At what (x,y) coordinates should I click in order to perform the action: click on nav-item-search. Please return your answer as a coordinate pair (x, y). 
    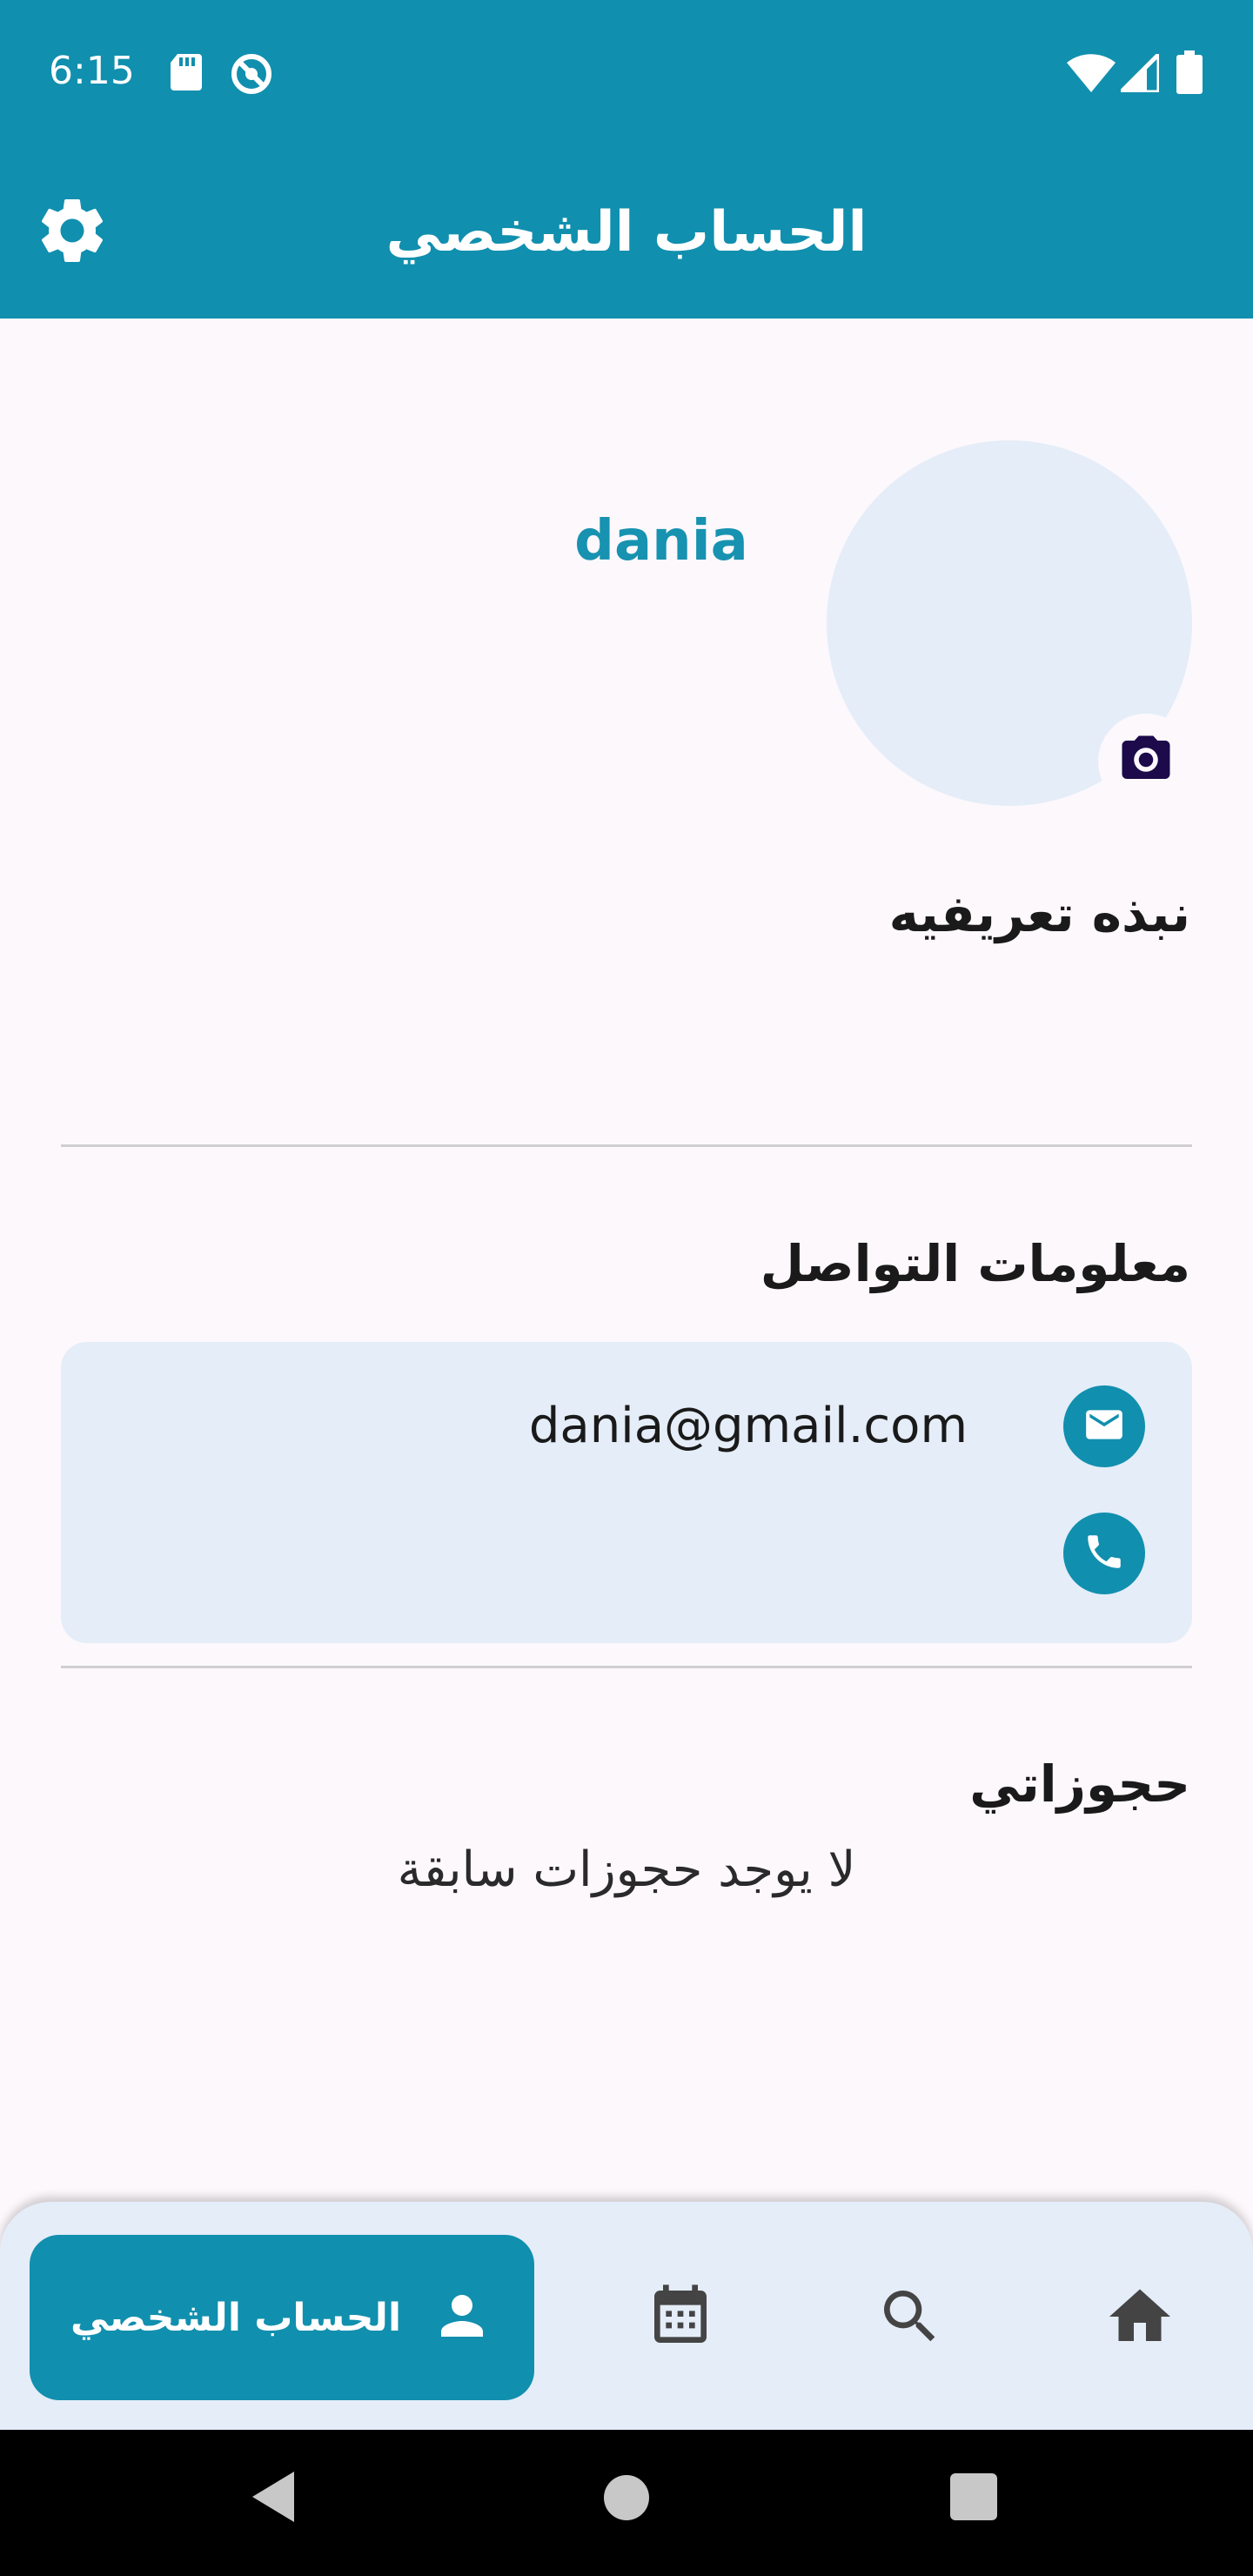
    Looking at the image, I should click on (910, 2318).